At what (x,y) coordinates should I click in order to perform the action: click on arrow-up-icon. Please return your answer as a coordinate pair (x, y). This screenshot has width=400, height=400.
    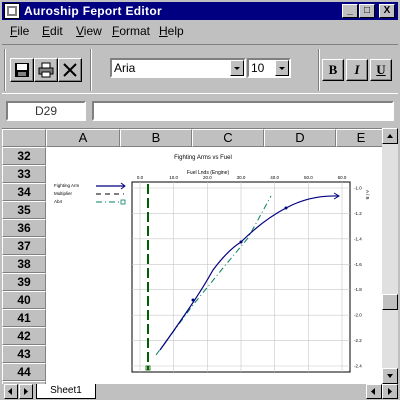
    Looking at the image, I should click on (390, 136).